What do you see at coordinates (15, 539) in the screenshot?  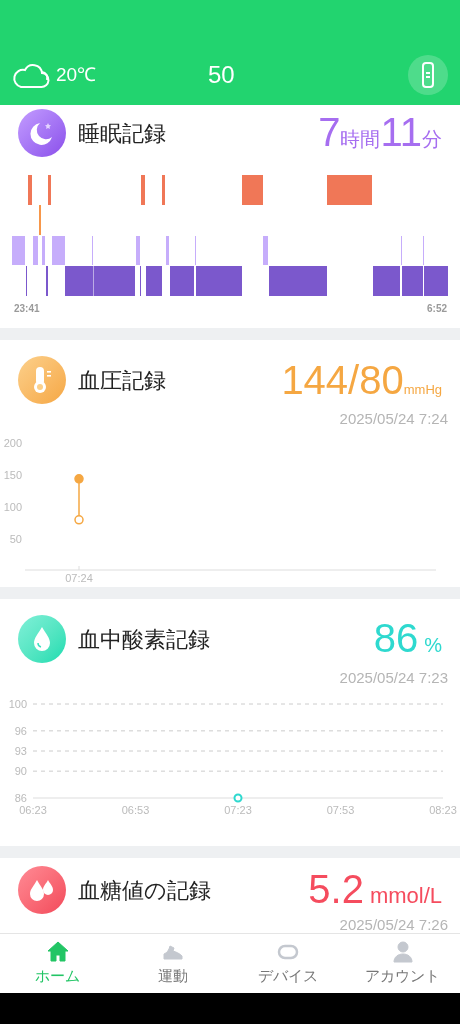 I see `axis-label: 50` at bounding box center [15, 539].